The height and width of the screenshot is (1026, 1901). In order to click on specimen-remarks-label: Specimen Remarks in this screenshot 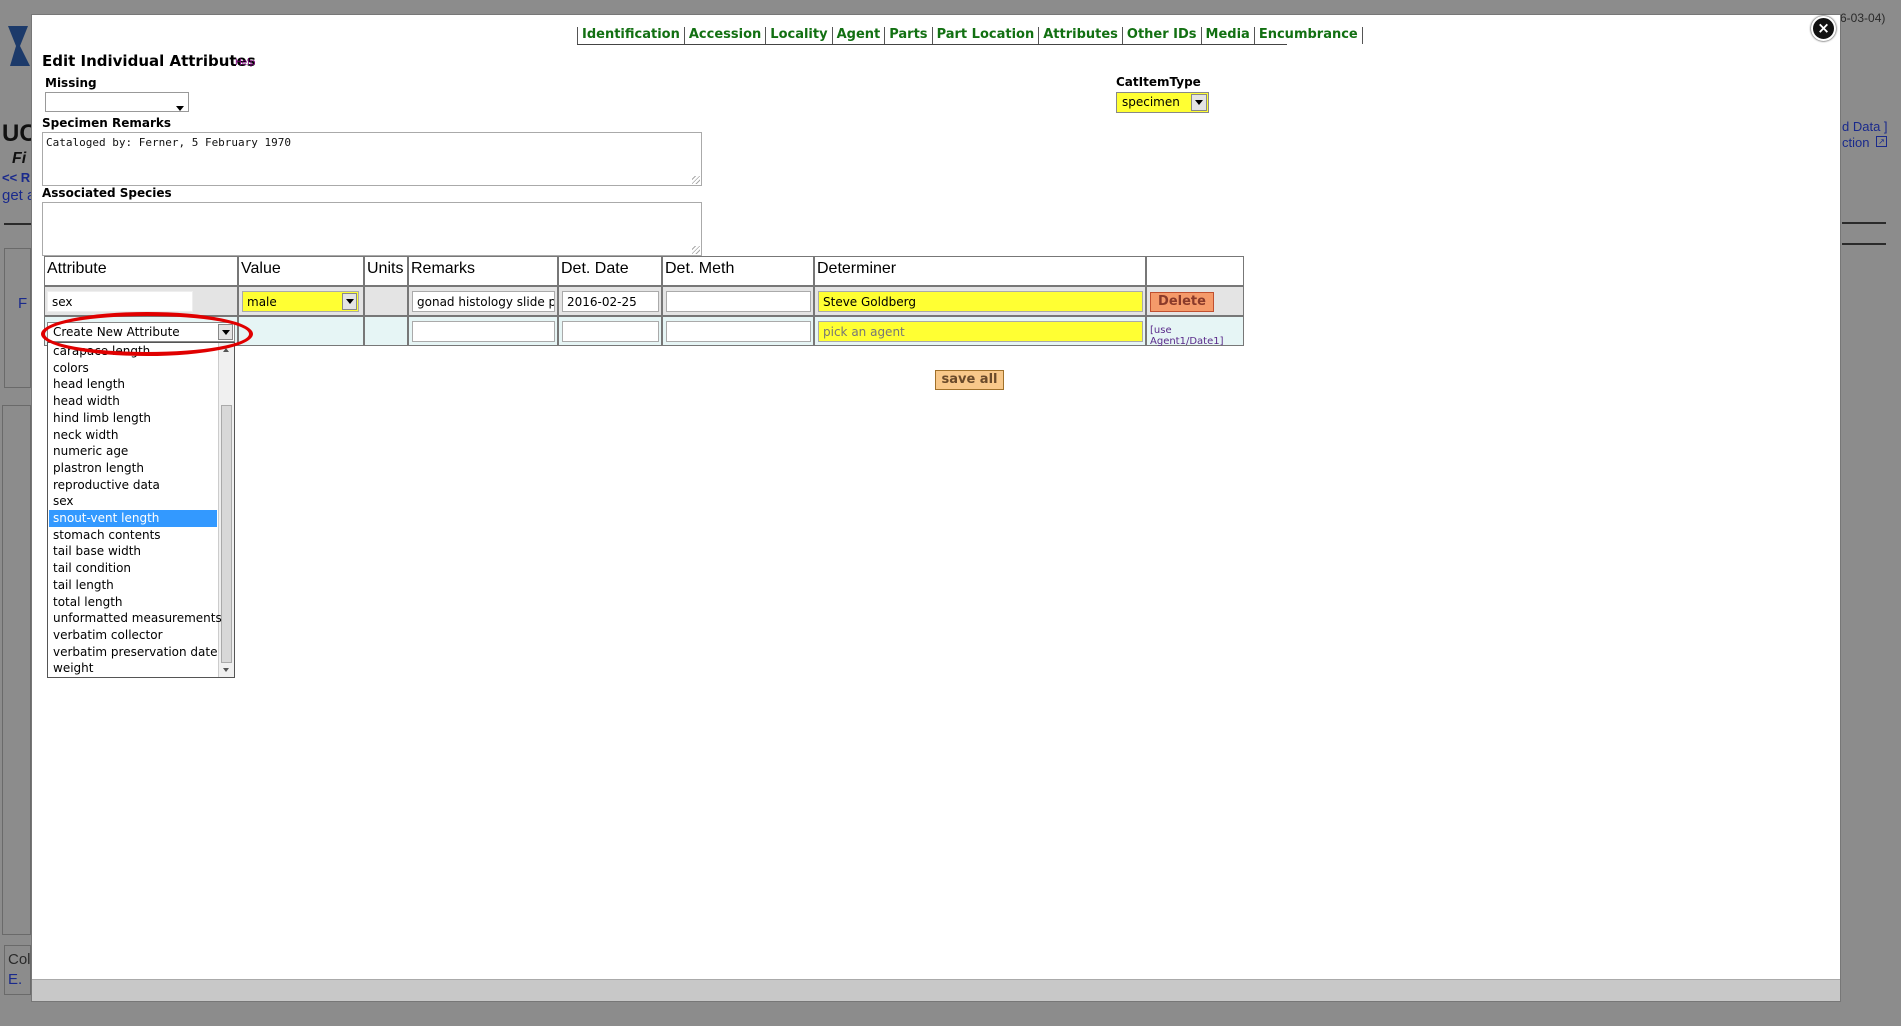, I will do `click(106, 123)`.